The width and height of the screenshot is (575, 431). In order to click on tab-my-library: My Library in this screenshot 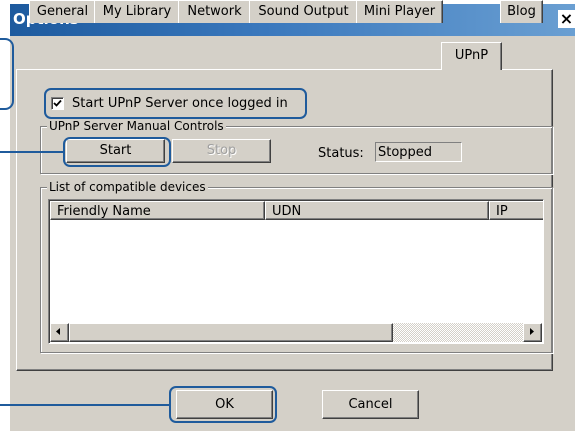, I will do `click(137, 11)`.